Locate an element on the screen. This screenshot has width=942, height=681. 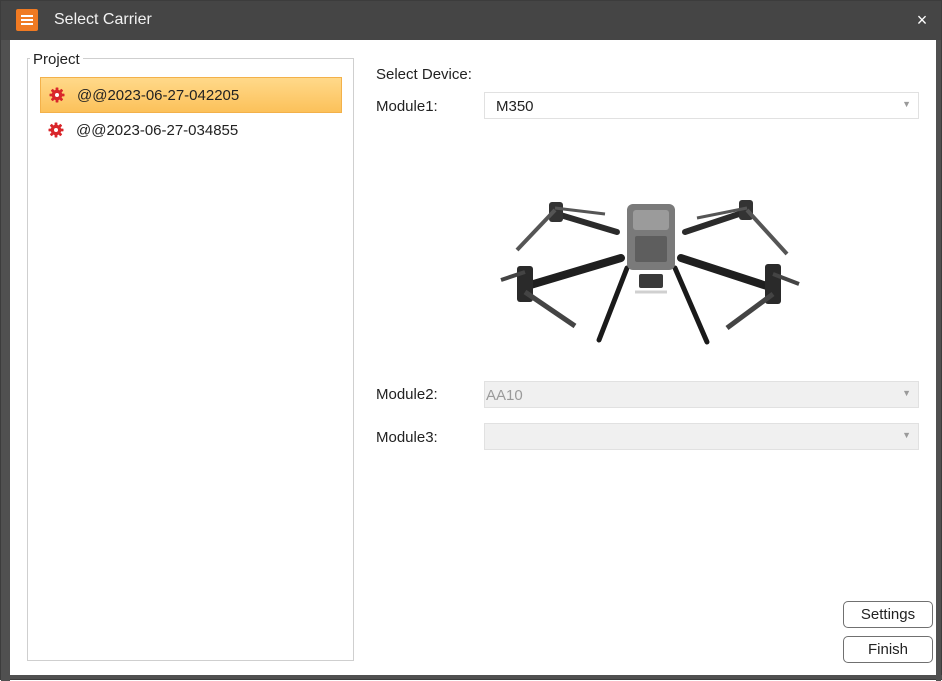
window-right-border is located at coordinates (938, 360).